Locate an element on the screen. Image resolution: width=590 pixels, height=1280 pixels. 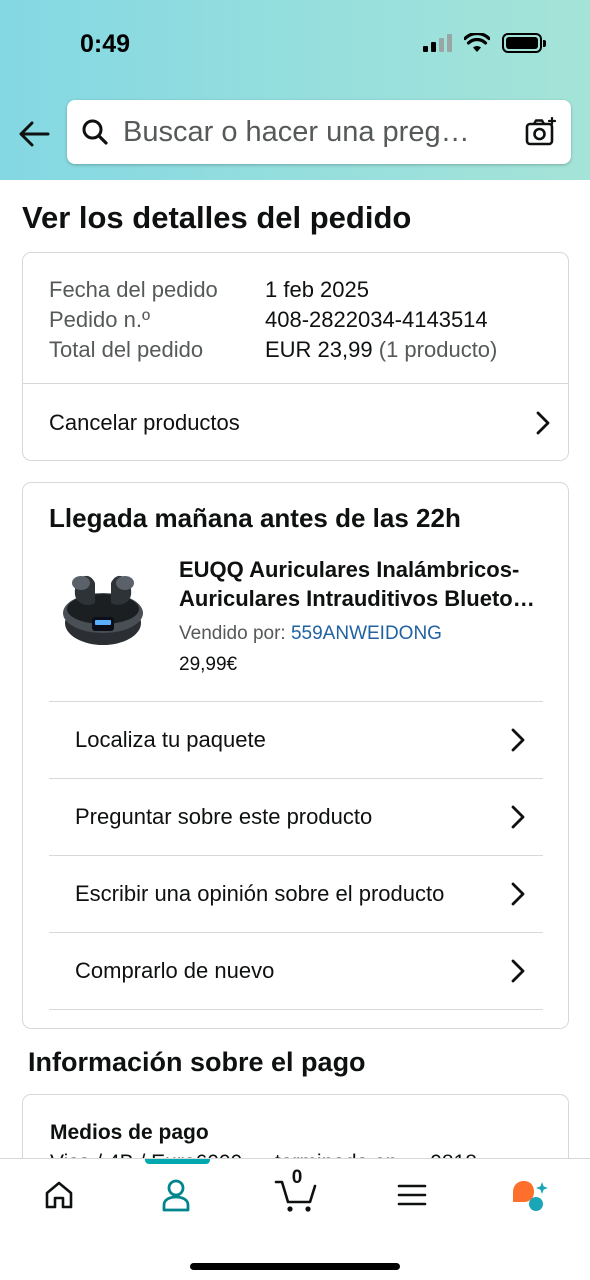
top-bar: 0:49 is located at coordinates (295, 90).